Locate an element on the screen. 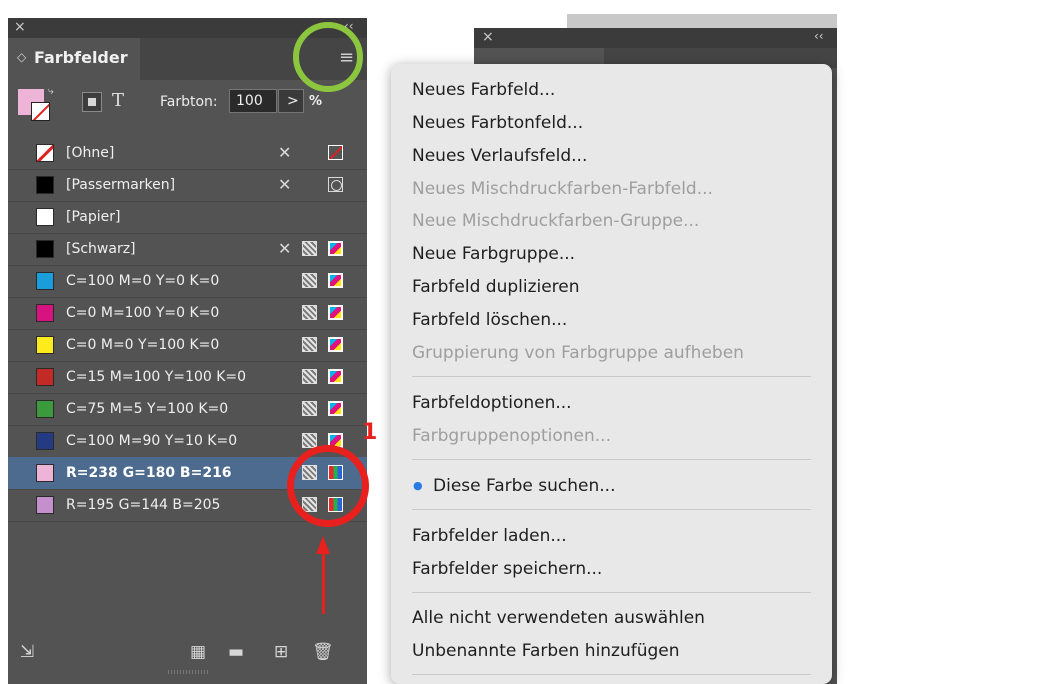 The image size is (1055, 684). red-highlight-circle is located at coordinates (328, 486).